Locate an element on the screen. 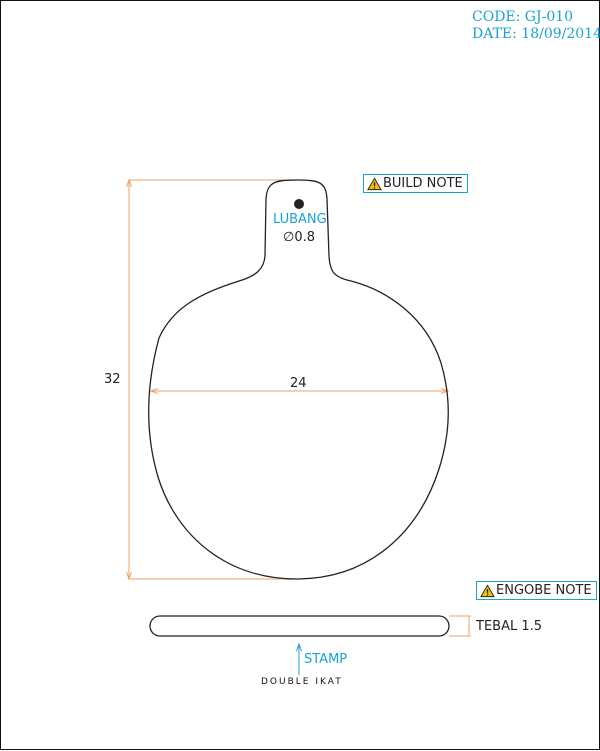  width-dimension-label: 24 is located at coordinates (298, 383).